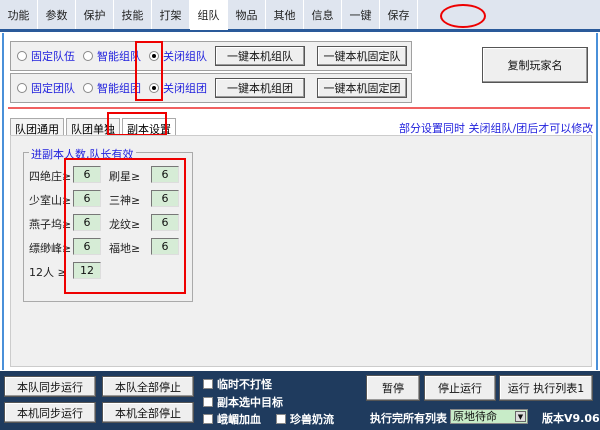 Image resolution: width=600 pixels, height=430 pixels. Describe the element at coordinates (362, 56) in the screenshot. I see `onekey-fixed-team-button: 一键本机固定队` at that location.